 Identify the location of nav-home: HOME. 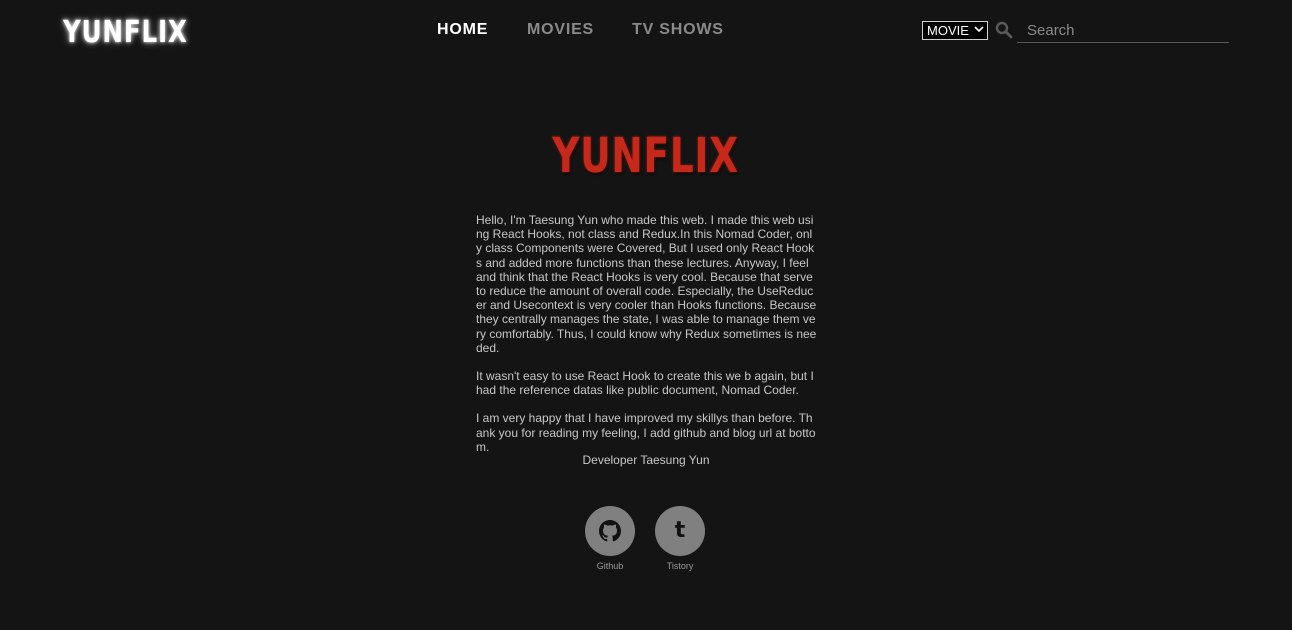
(462, 30).